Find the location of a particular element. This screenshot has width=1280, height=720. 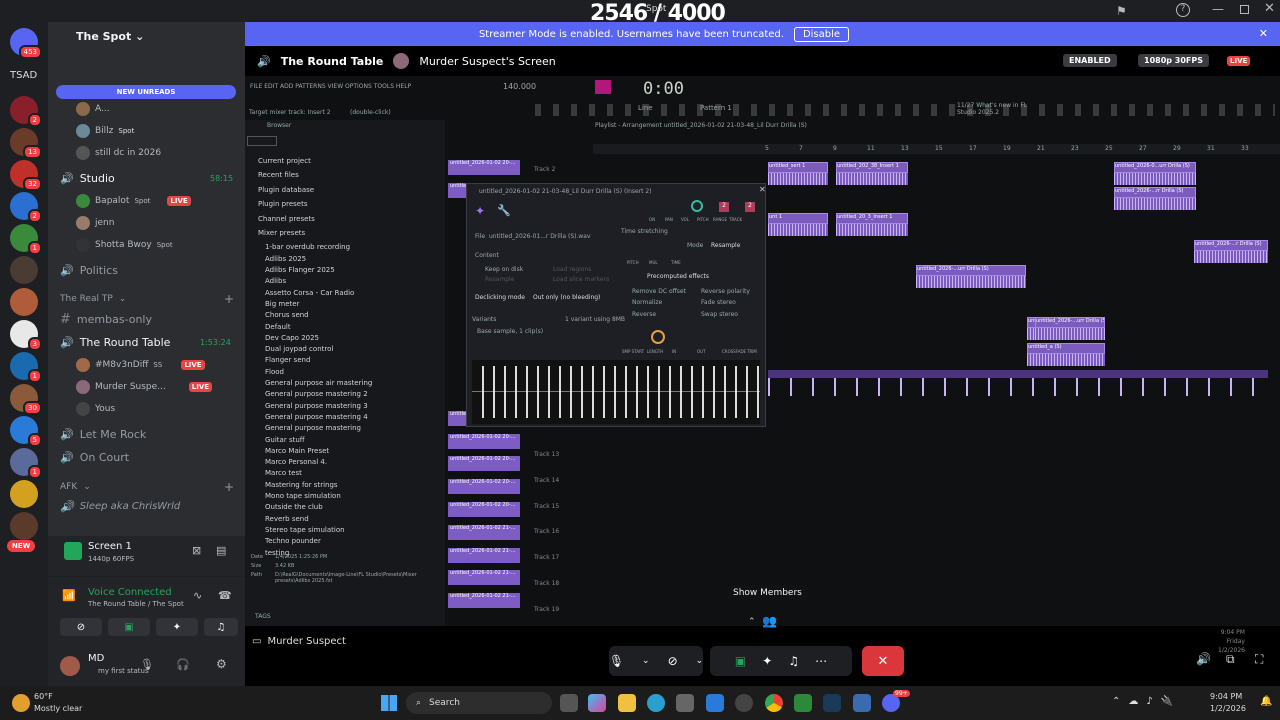

remove-dc-checkbox: Remove DC offset is located at coordinates (659, 291).